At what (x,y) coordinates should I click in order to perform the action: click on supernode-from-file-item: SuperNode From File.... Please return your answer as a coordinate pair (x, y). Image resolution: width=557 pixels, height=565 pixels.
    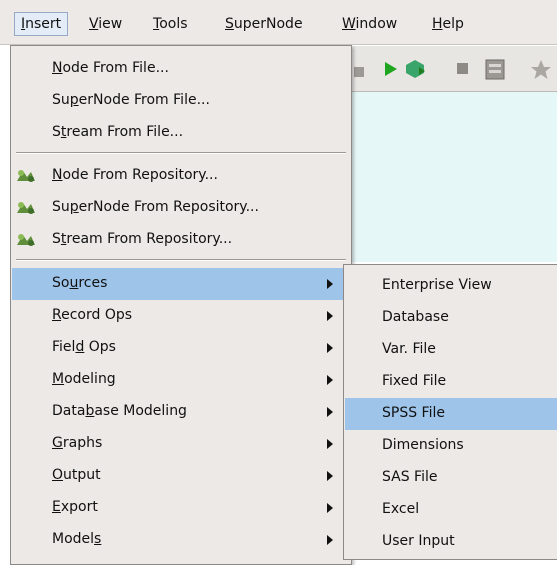
    Looking at the image, I should click on (181, 101).